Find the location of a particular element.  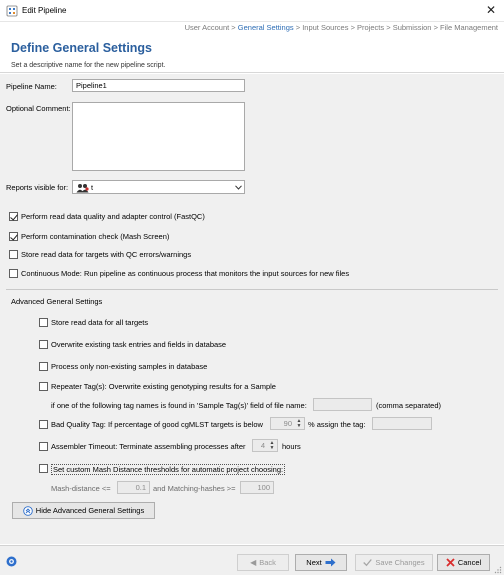

assembler-timeout-value: 4 is located at coordinates (262, 445).